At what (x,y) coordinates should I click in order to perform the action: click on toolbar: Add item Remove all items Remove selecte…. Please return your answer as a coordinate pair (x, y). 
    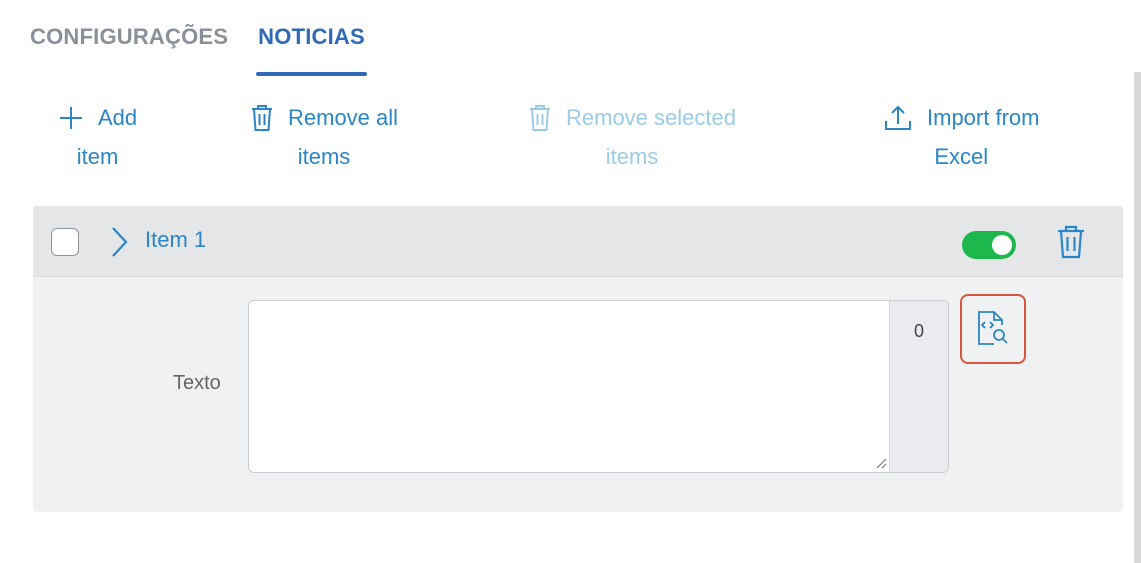
    Looking at the image, I should click on (565, 138).